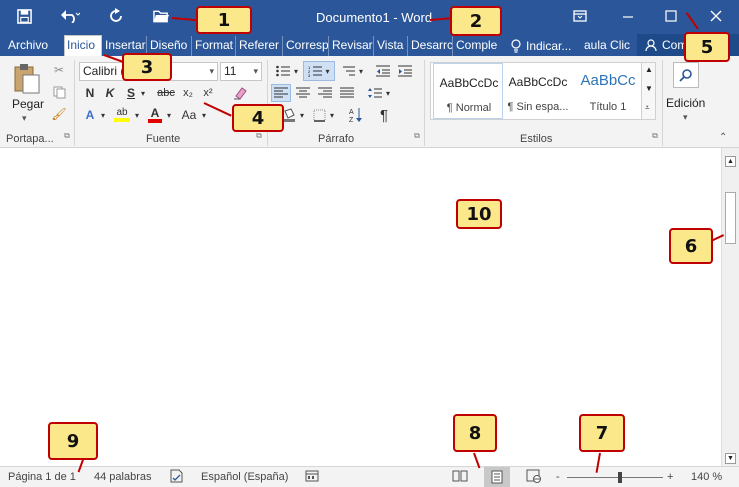 The height and width of the screenshot is (487, 739). Describe the element at coordinates (615, 477) in the screenshot. I see `zoom-slider-track` at that location.